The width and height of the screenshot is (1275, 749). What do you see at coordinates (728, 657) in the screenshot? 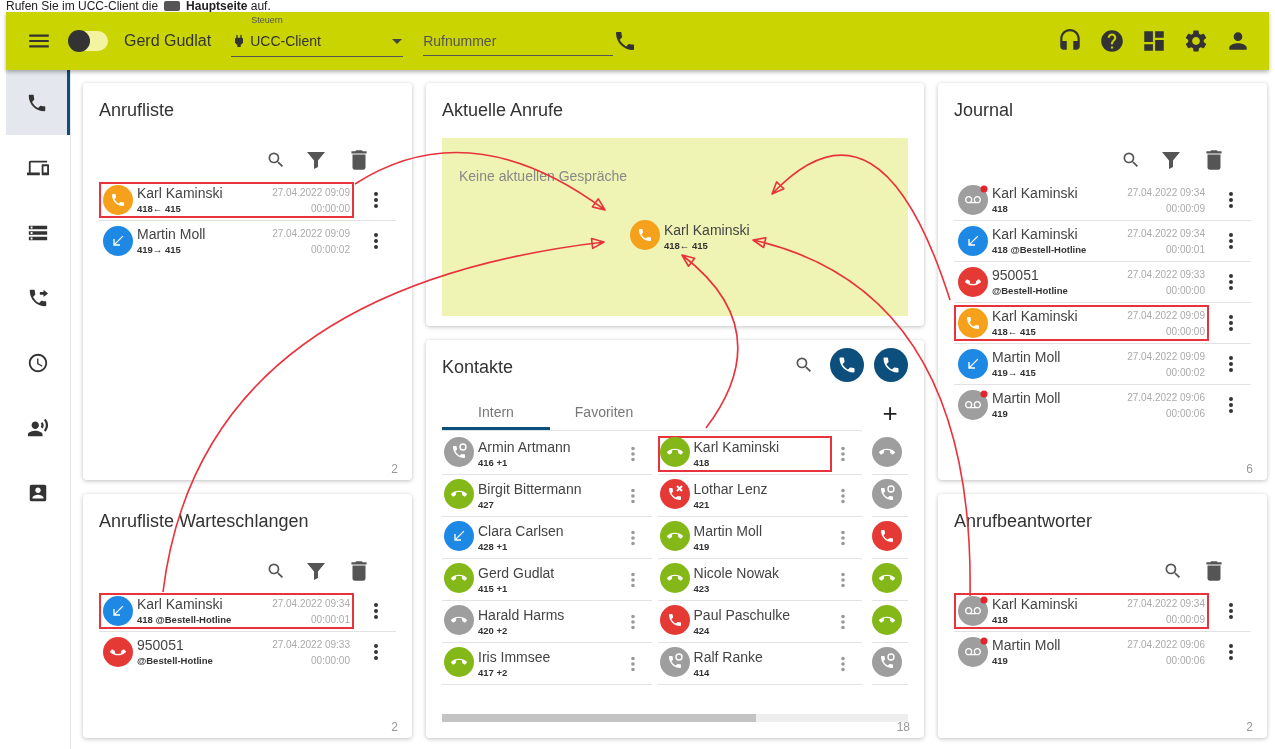
I see `contact-name: Ralf Ranke` at bounding box center [728, 657].